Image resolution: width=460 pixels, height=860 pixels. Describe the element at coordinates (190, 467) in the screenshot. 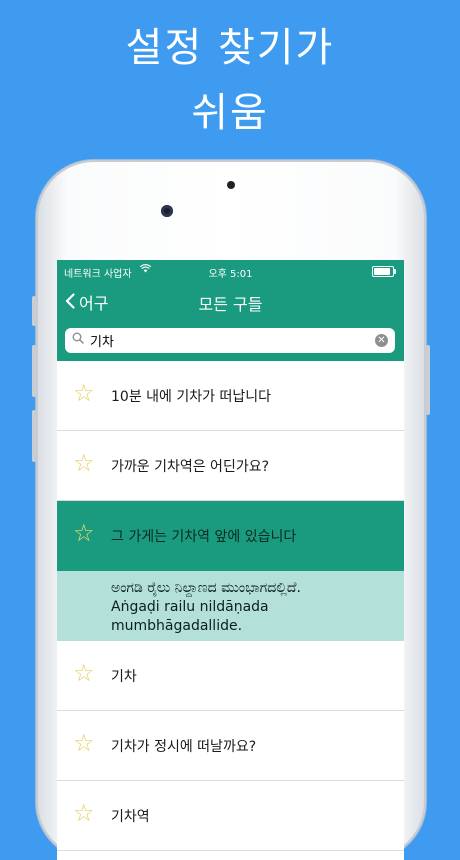

I see `phrase-text: 가까운 기차역은 어딘가요?` at that location.